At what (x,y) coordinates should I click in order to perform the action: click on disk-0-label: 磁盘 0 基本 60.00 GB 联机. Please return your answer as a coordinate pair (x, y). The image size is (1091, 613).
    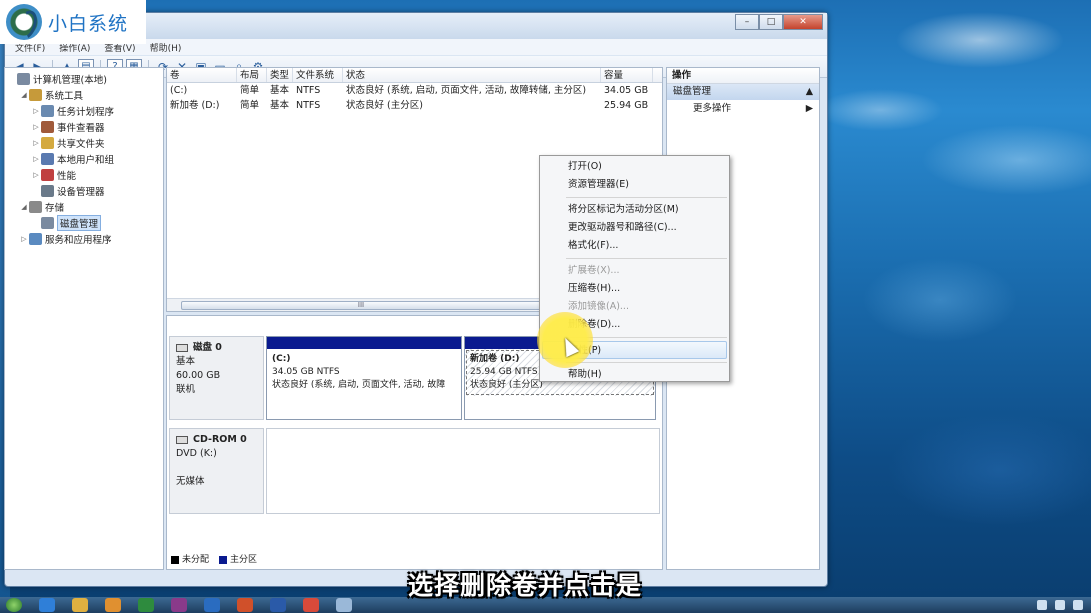
    Looking at the image, I should click on (216, 378).